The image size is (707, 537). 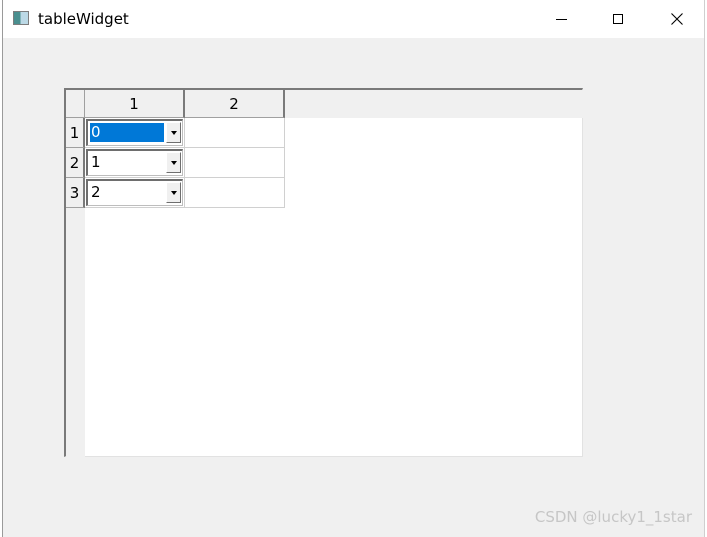 I want to click on minimize-icon, so click(x=561, y=19).